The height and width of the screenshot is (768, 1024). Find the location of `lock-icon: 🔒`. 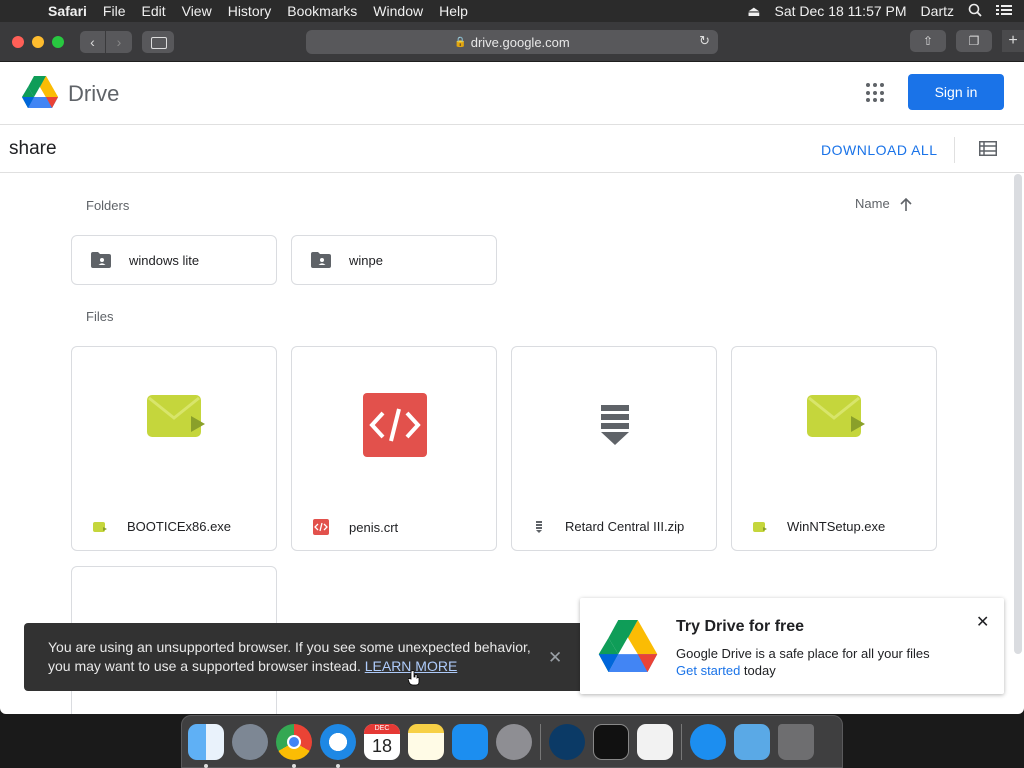

lock-icon: 🔒 is located at coordinates (460, 42).